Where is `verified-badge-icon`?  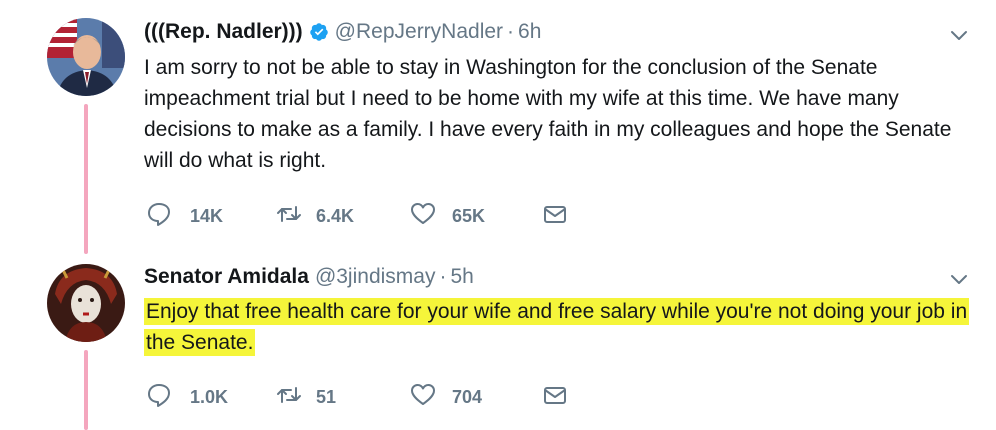
verified-badge-icon is located at coordinates (319, 32).